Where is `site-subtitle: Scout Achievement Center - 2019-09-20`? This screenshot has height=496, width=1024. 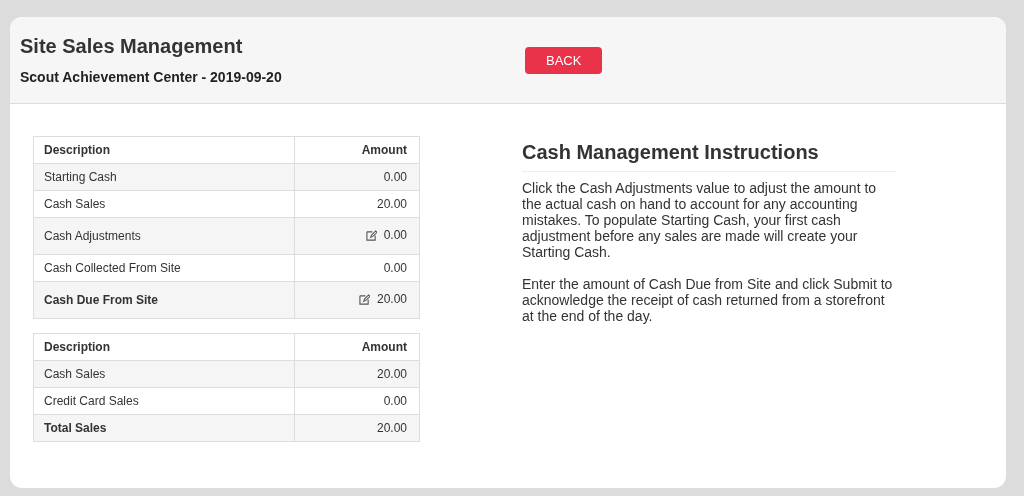 site-subtitle: Scout Achievement Center - 2019-09-20 is located at coordinates (151, 77).